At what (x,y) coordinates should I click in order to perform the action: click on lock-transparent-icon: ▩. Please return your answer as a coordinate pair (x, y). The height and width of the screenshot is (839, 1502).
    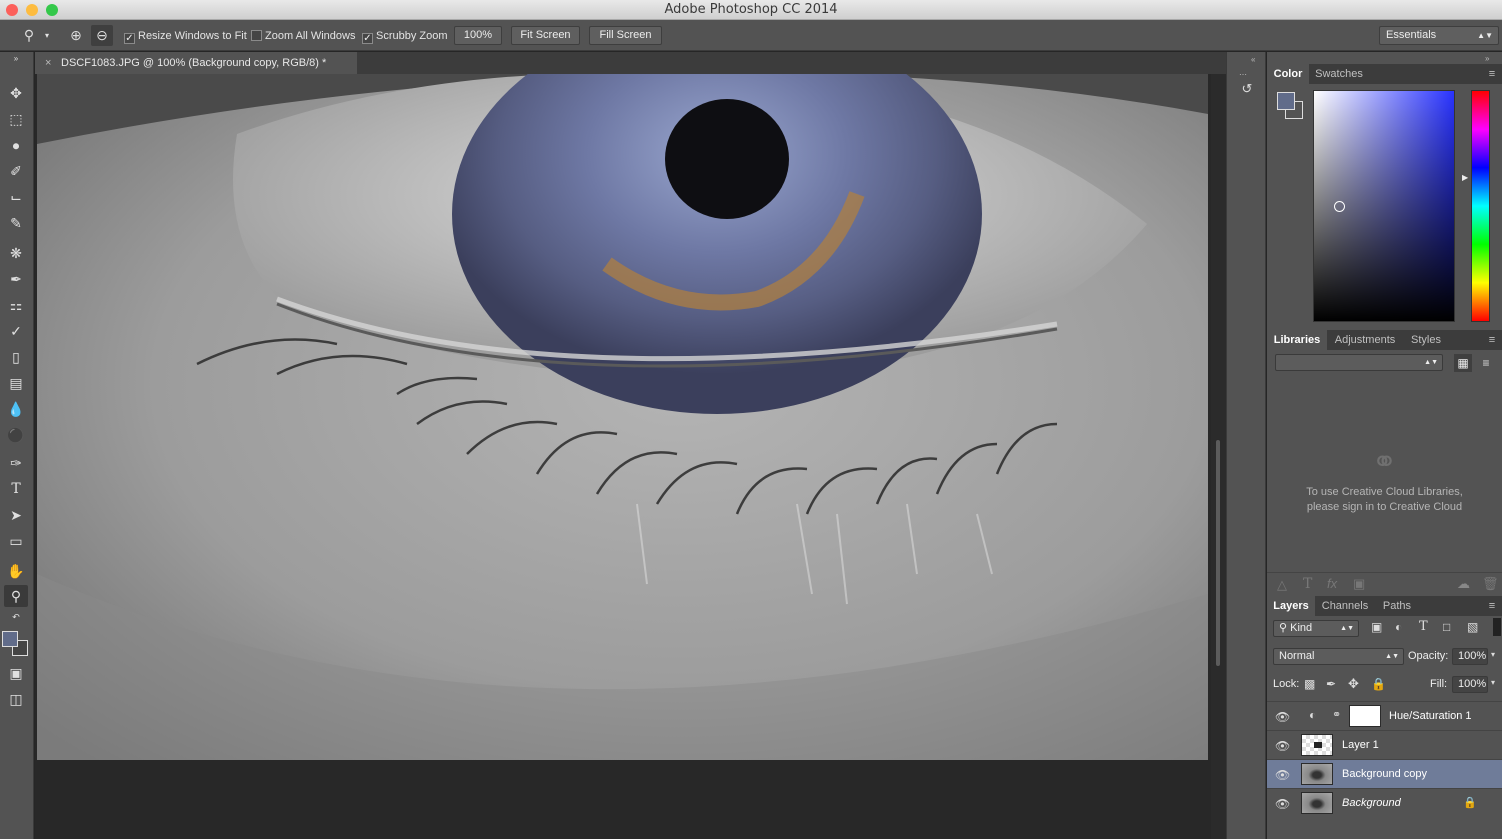
    Looking at the image, I should click on (1309, 684).